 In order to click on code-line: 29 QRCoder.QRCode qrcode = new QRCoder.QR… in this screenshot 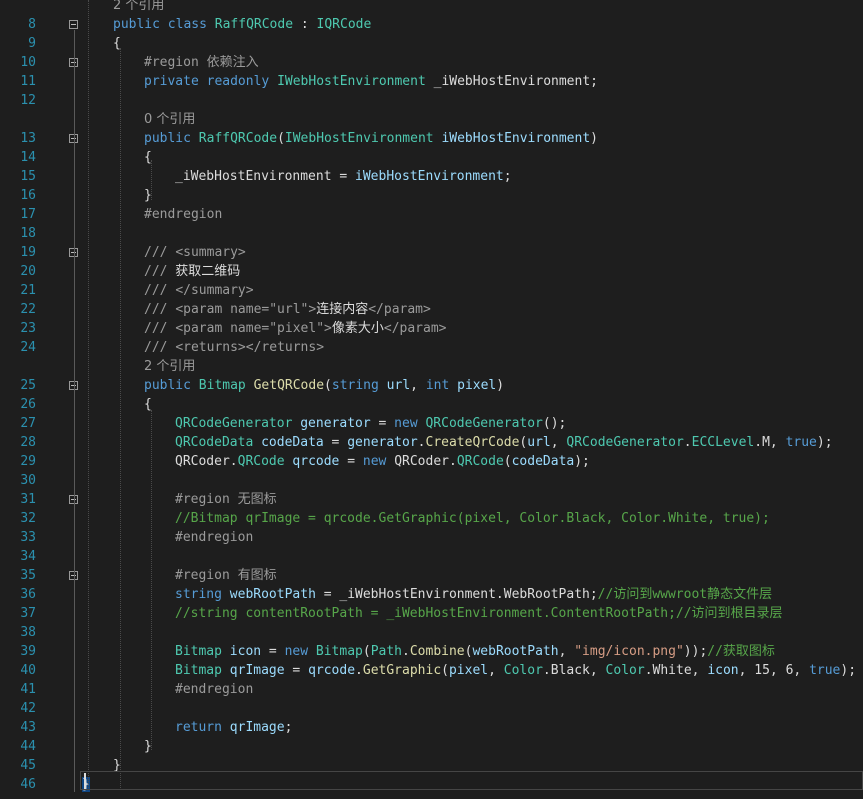, I will do `click(431, 461)`.